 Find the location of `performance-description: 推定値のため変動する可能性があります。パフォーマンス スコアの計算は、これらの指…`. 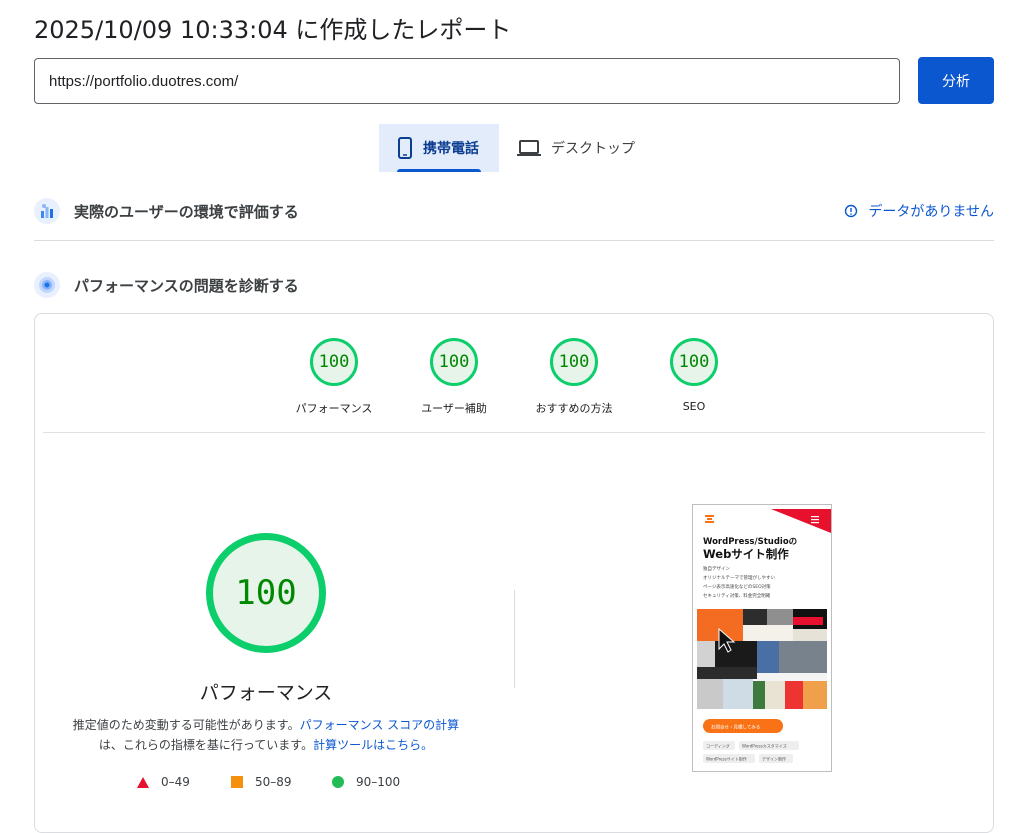

performance-description: 推定値のため変動する可能性があります。パフォーマンス スコアの計算は、これらの指… is located at coordinates (266, 735).